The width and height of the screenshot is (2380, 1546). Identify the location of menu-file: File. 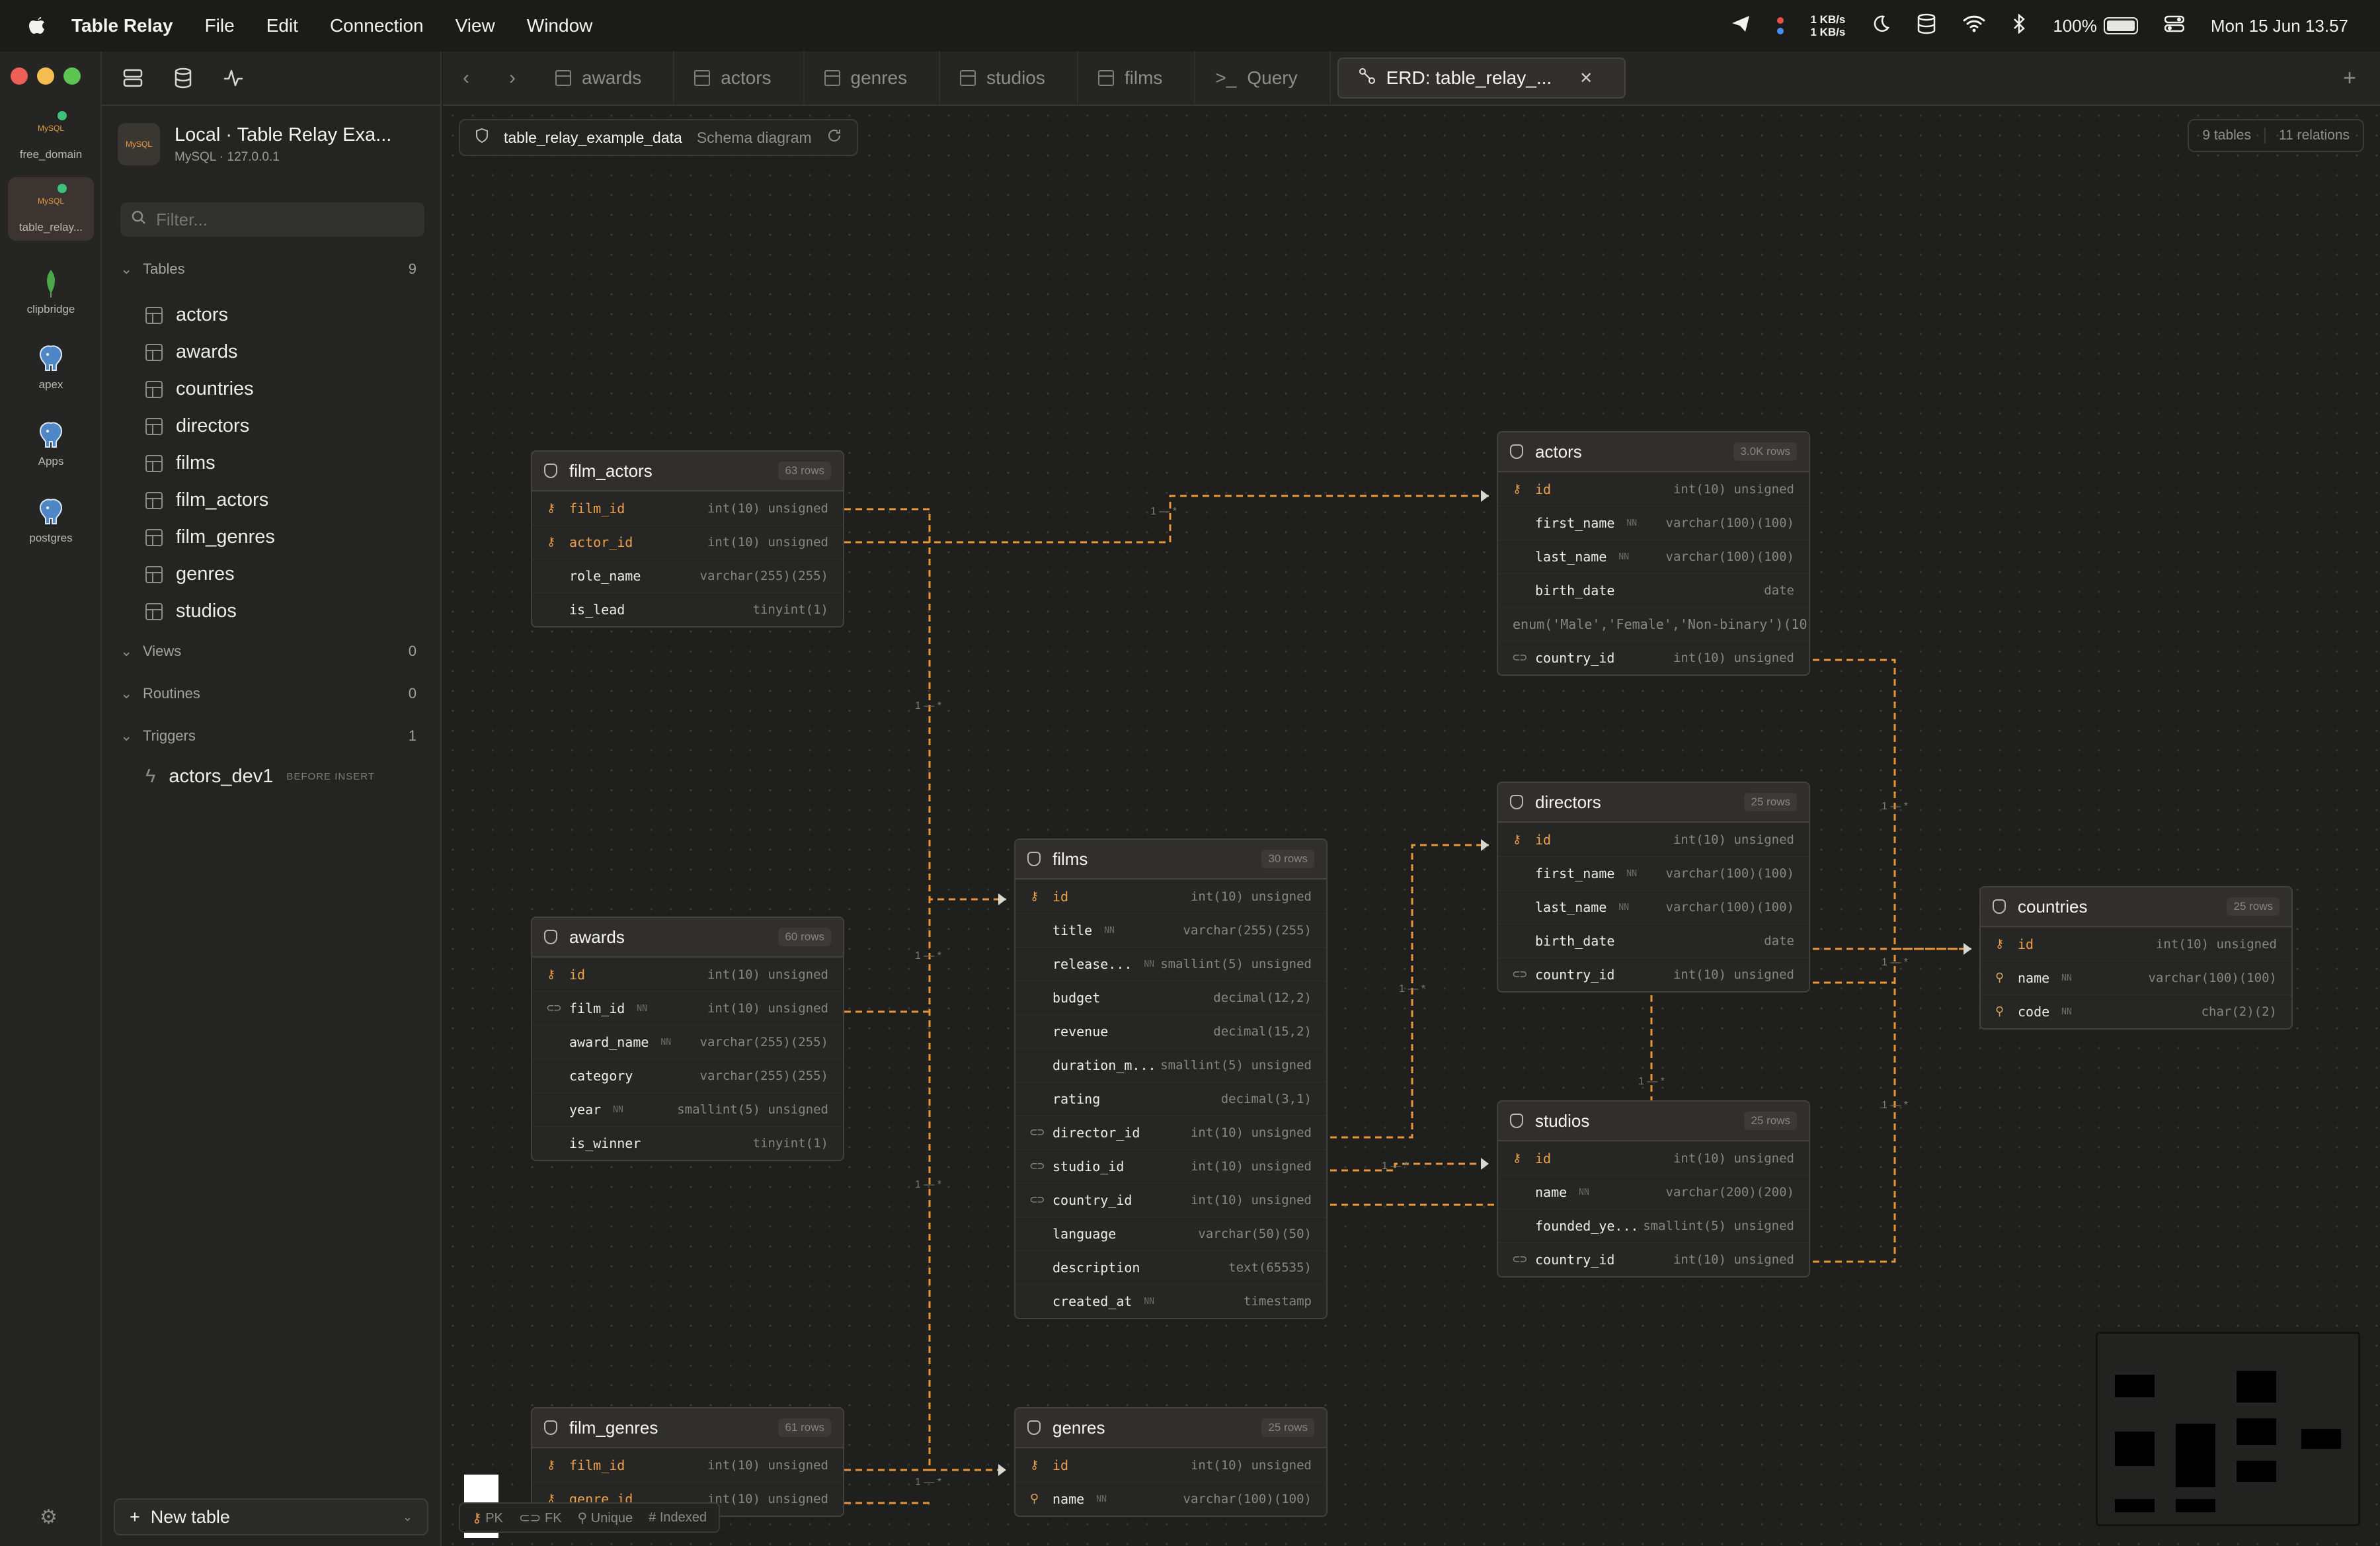
(220, 25).